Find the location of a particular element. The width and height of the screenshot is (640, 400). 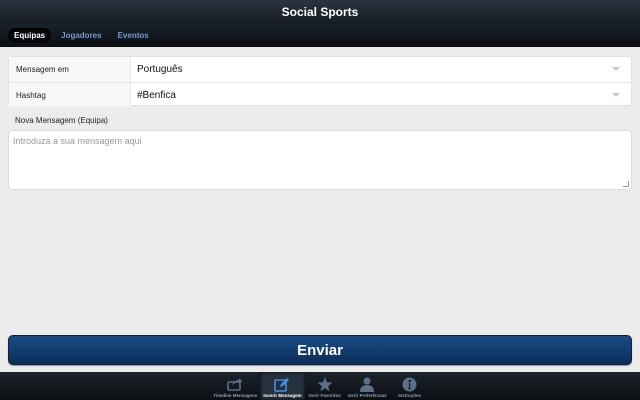

nav-compose: Inserir Mensagem is located at coordinates (282, 386).